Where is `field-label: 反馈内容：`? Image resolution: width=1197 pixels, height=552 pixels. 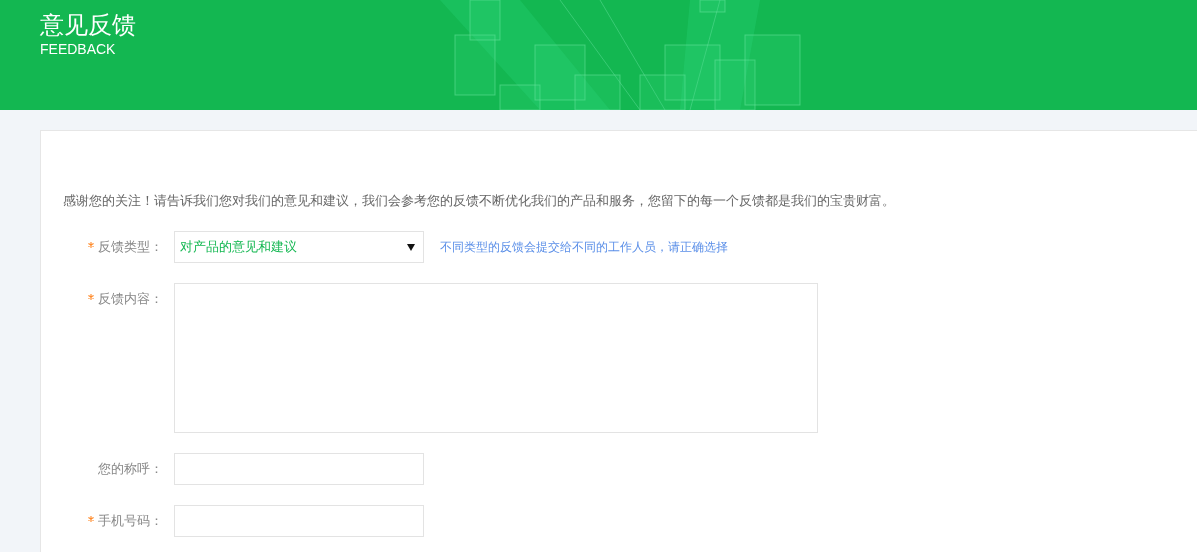 field-label: 反馈内容： is located at coordinates (130, 299).